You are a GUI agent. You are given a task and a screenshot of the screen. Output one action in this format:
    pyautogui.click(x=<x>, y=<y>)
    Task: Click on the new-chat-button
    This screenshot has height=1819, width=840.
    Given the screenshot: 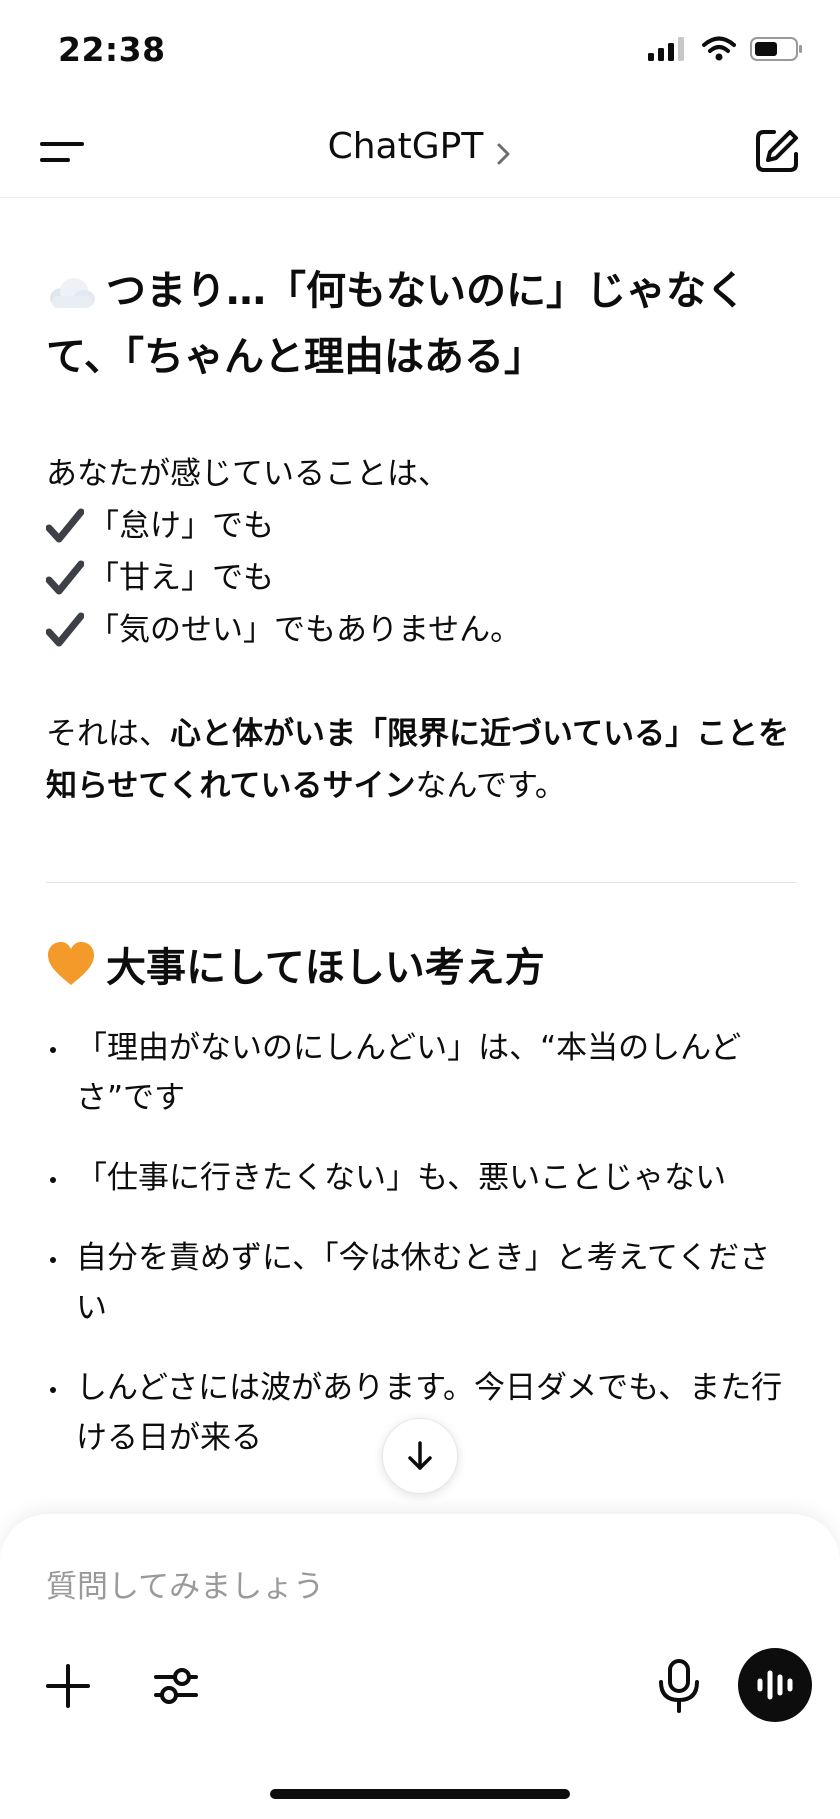 What is the action you would take?
    pyautogui.click(x=777, y=151)
    